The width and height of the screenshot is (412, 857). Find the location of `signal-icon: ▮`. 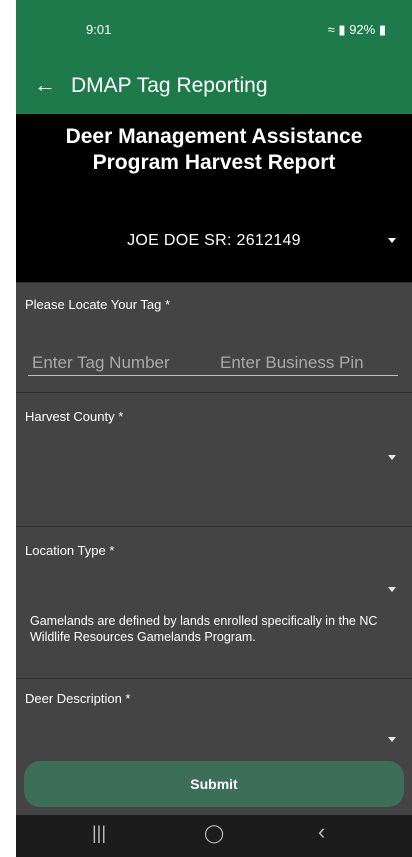

signal-icon: ▮ is located at coordinates (342, 29).